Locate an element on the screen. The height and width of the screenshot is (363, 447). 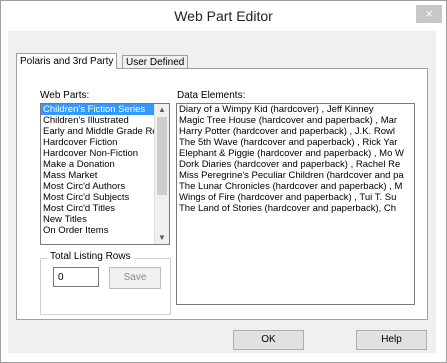
web-part-item: Children's Fiction Series is located at coordinates (98, 109).